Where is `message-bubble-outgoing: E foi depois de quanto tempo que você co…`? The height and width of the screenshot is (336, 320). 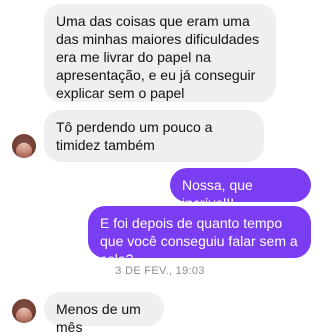 message-bubble-outgoing: E foi depois de quanto tempo que você co… is located at coordinates (199, 236).